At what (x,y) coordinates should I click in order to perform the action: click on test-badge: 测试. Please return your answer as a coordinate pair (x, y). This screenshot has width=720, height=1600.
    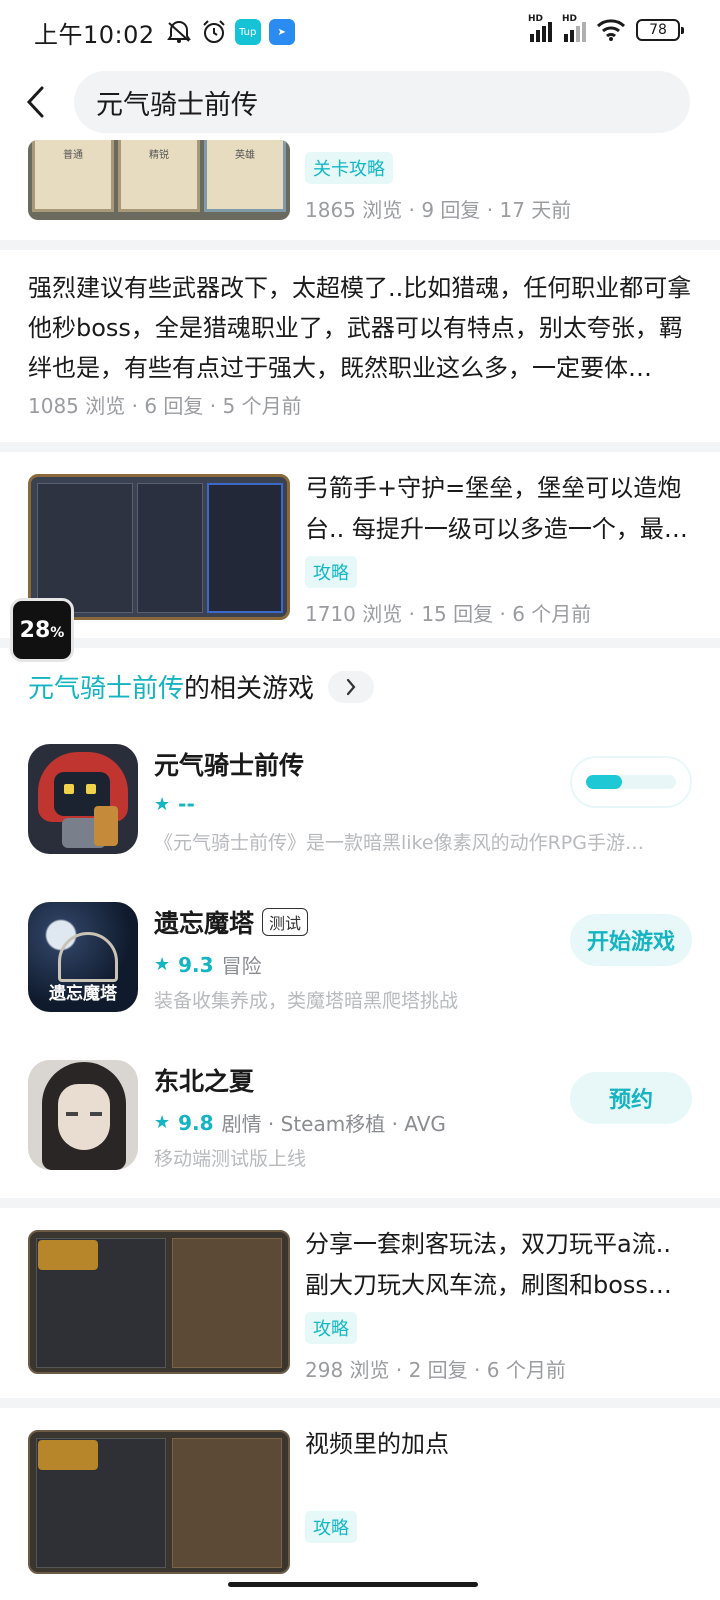
    Looking at the image, I should click on (285, 922).